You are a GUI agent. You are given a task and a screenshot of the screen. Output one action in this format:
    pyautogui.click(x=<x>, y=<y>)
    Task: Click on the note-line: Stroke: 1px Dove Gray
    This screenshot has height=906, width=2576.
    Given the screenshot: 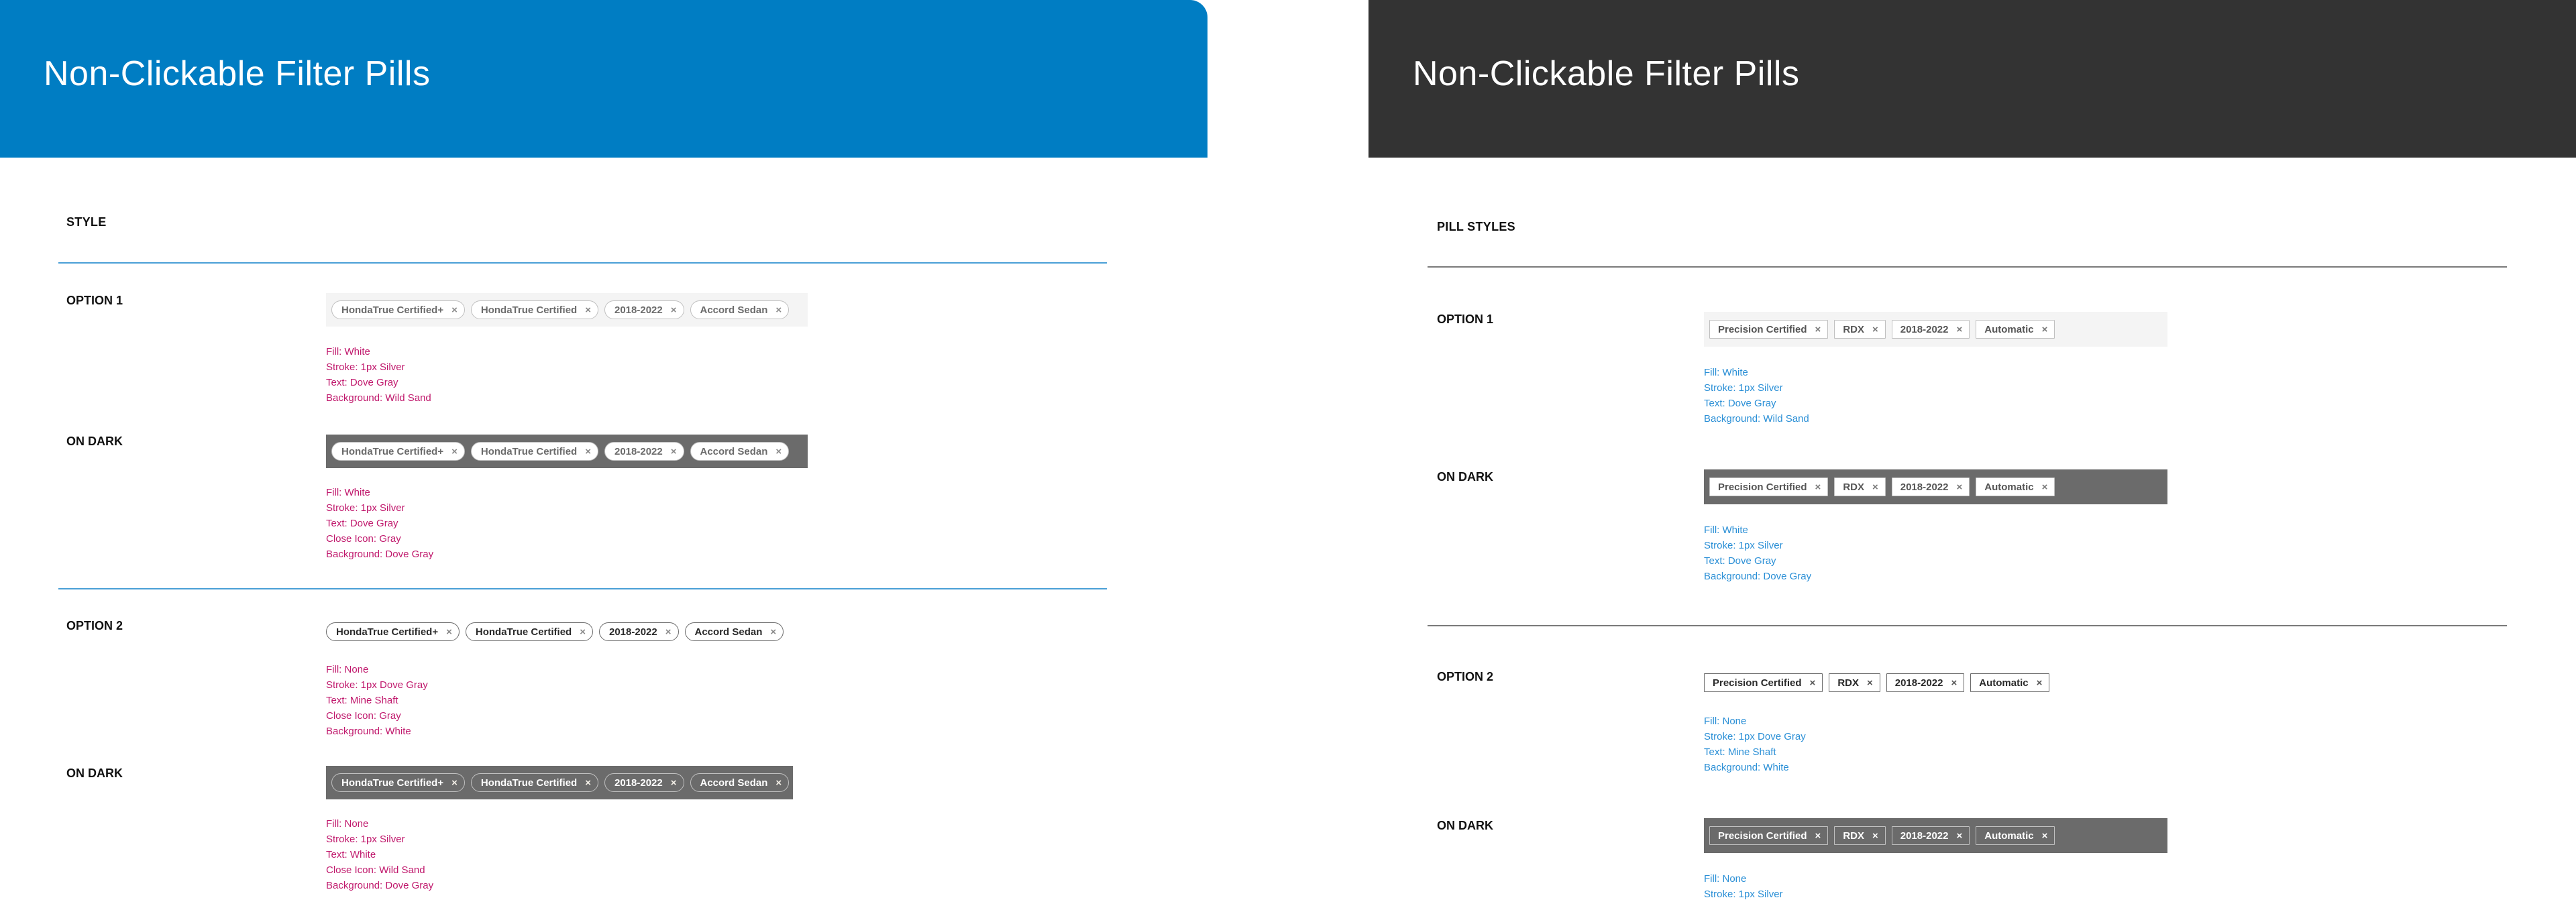 What is the action you would take?
    pyautogui.click(x=1755, y=736)
    